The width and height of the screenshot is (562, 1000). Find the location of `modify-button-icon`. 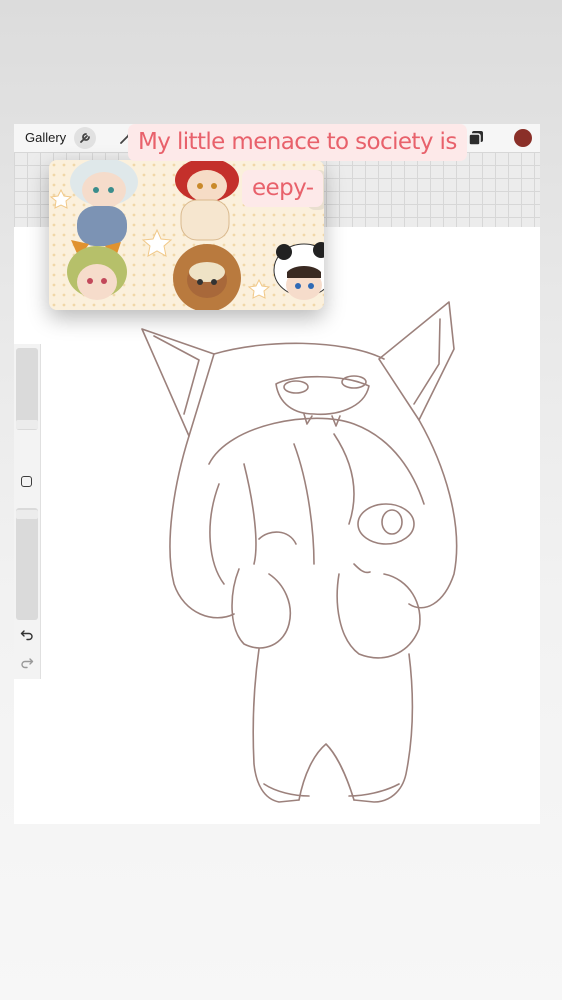

modify-button-icon is located at coordinates (26, 481).